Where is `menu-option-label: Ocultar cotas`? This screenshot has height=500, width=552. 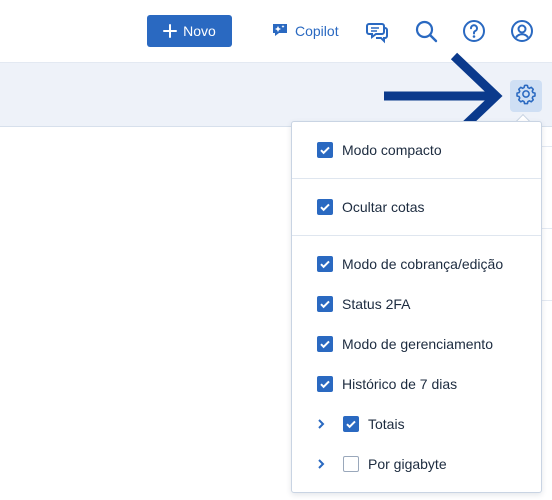
menu-option-label: Ocultar cotas is located at coordinates (383, 207).